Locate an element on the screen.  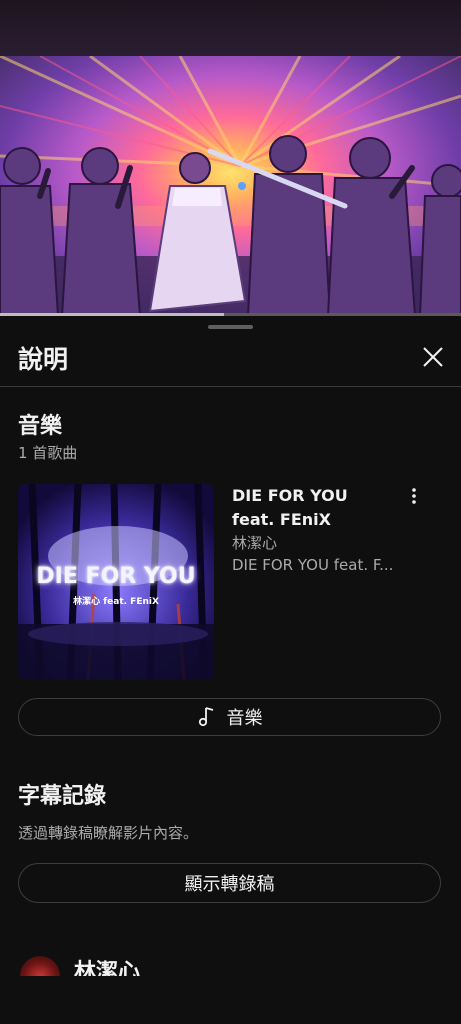
sheet-title: 說明 is located at coordinates (43, 359).